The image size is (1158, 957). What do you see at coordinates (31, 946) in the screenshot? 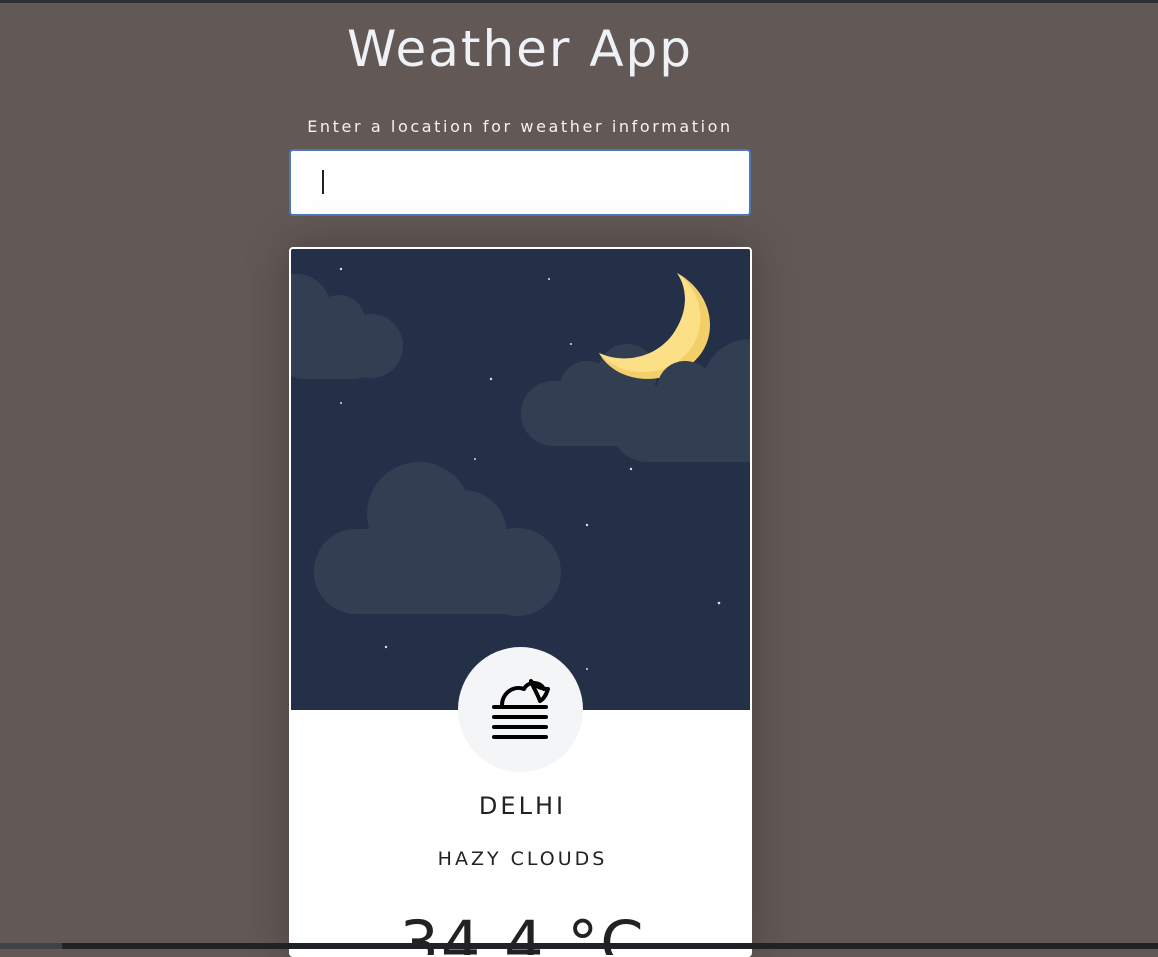
I see `scrollbar-thumb` at bounding box center [31, 946].